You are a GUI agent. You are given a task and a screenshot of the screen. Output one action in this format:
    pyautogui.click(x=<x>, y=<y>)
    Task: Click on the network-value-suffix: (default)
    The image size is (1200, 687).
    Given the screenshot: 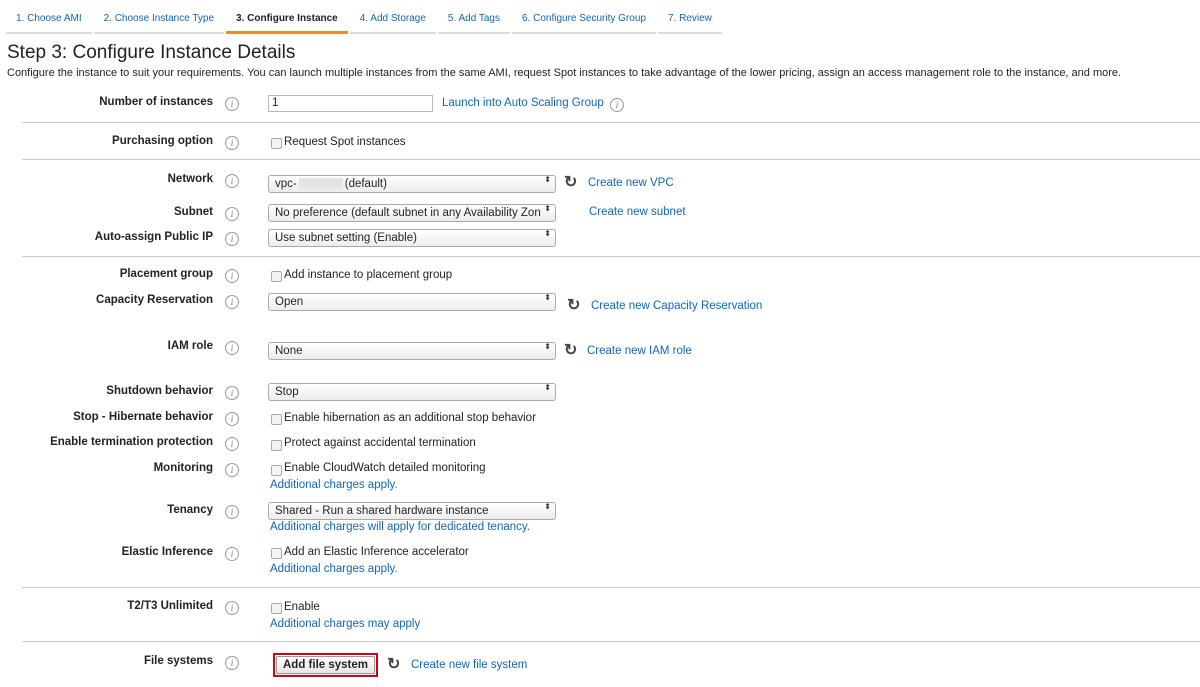 What is the action you would take?
    pyautogui.click(x=365, y=184)
    